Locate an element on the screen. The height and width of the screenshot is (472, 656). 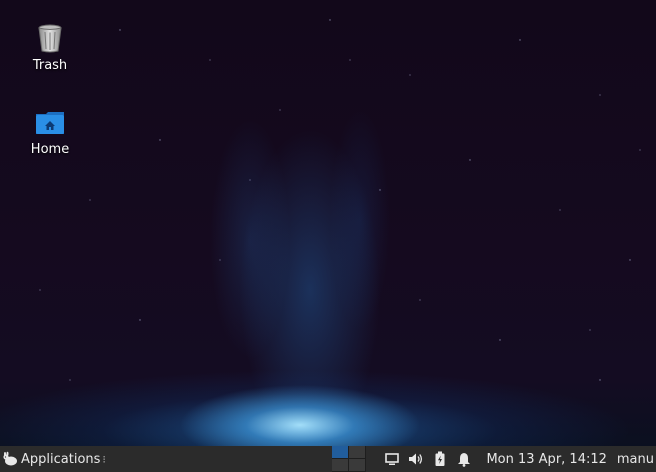
workspace-switcher is located at coordinates (349, 459).